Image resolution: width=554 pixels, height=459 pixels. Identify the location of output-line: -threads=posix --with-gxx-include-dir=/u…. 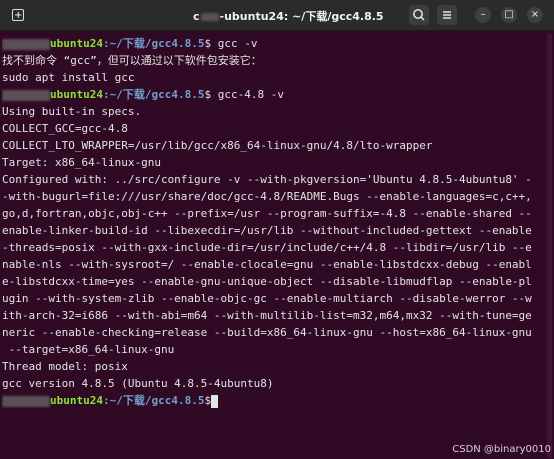
(272, 247).